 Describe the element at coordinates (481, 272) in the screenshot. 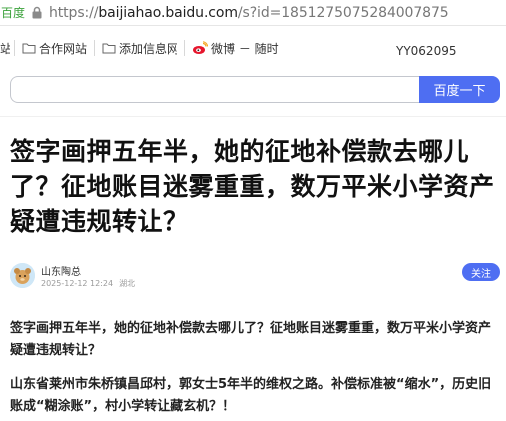

I see `follow-button: 关注` at that location.